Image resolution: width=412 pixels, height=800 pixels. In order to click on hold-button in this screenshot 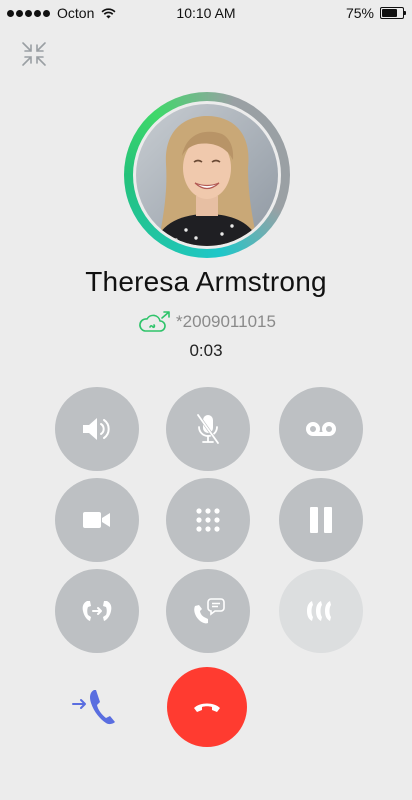, I will do `click(321, 520)`.